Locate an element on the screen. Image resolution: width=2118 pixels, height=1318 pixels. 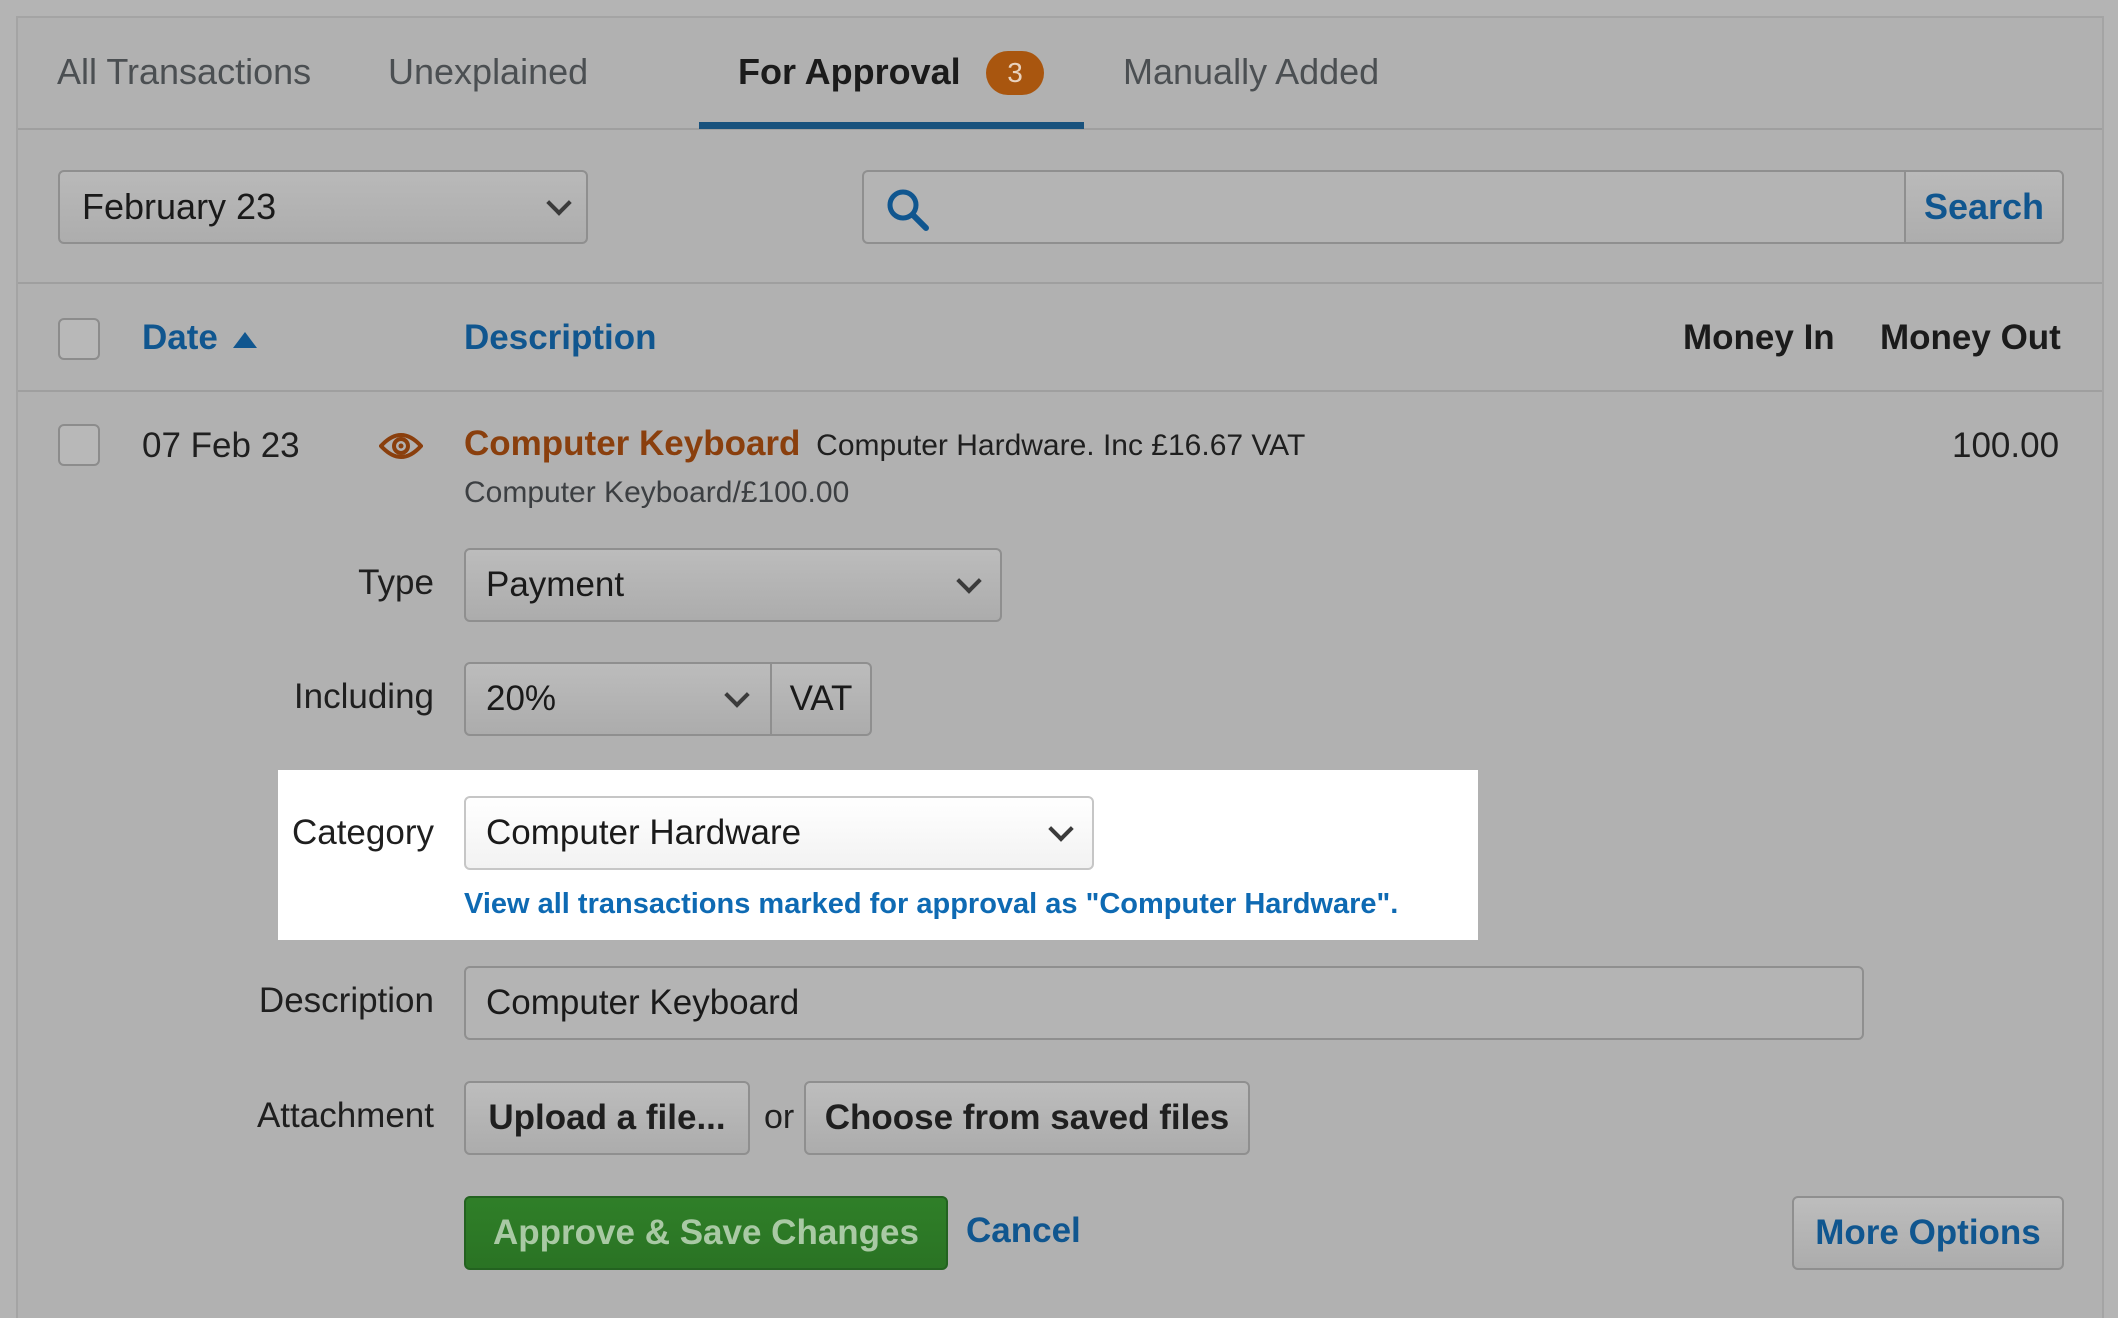
description-input: Computer Keyboard is located at coordinates (1164, 1003).